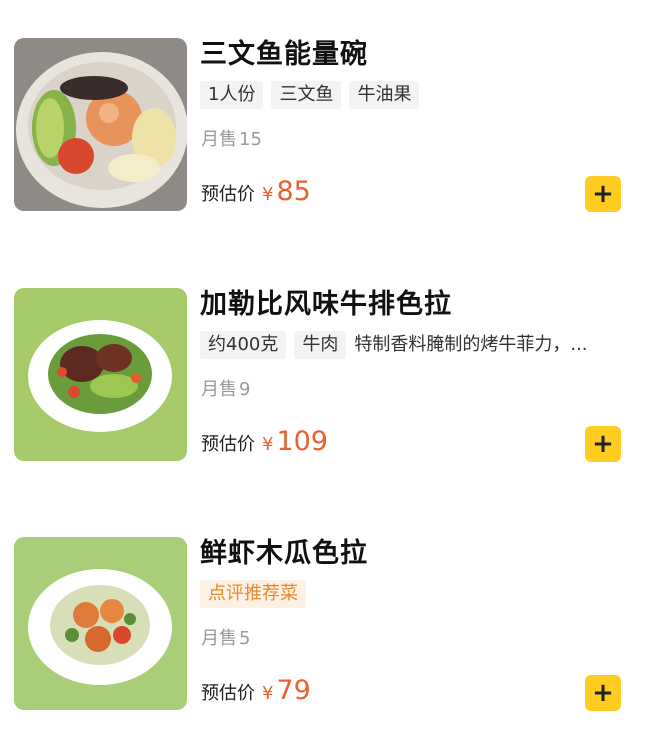 This screenshot has height=746, width=650. I want to click on shrimp-papaya-salad-icon, so click(100, 623).